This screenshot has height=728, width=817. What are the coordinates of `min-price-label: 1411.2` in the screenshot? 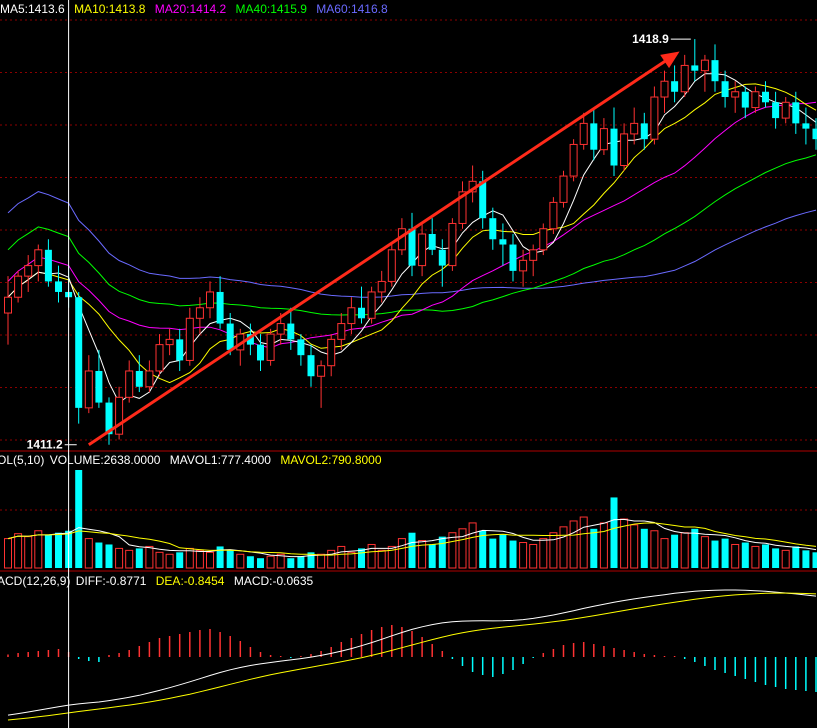 It's located at (45, 445).